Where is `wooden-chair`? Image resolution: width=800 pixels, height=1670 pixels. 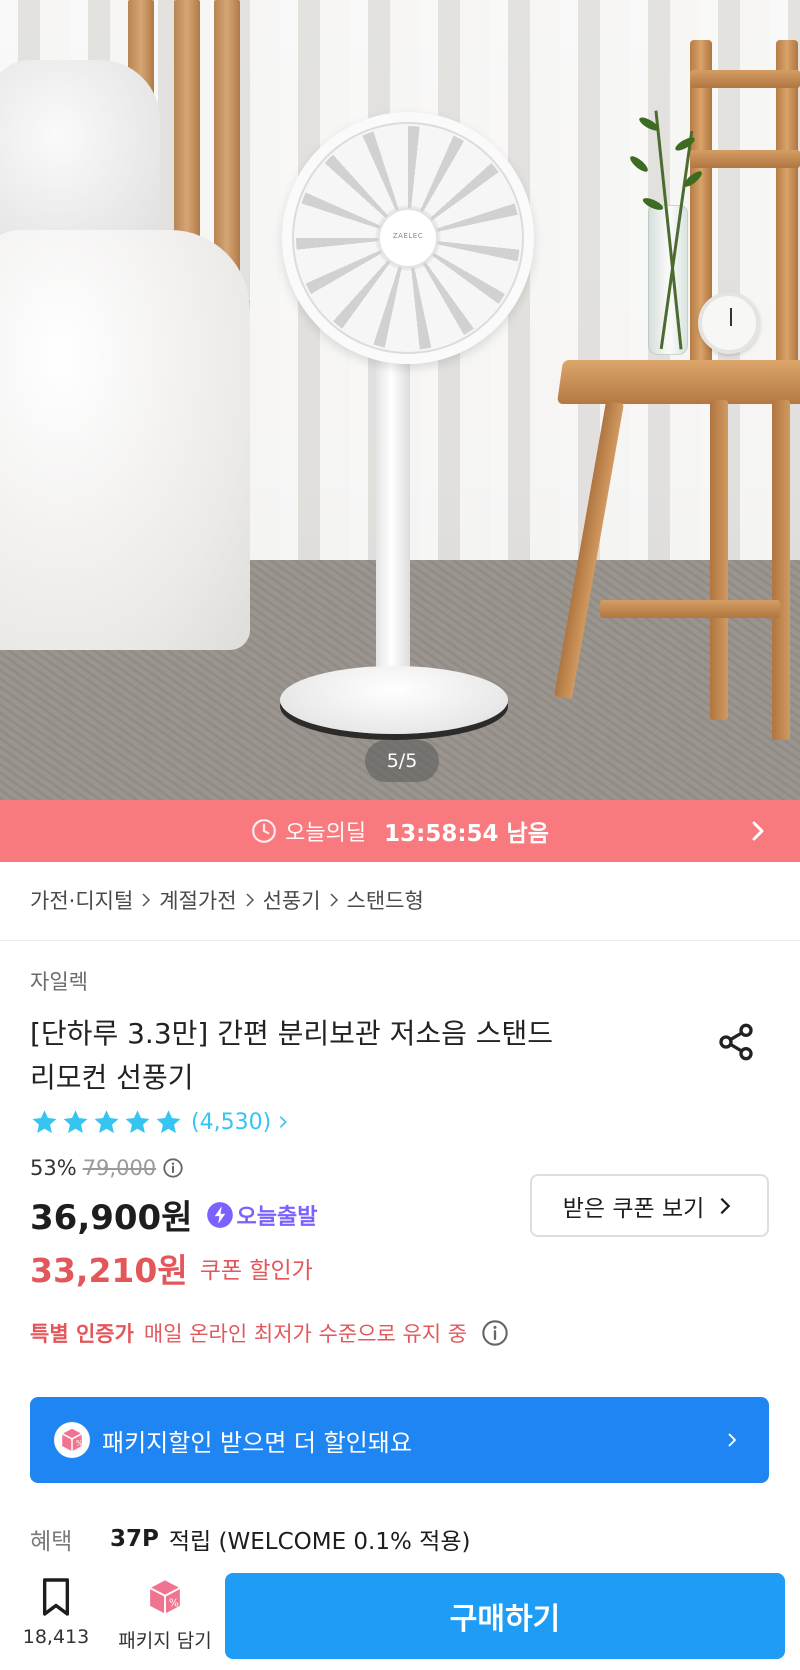
wooden-chair is located at coordinates (670, 400).